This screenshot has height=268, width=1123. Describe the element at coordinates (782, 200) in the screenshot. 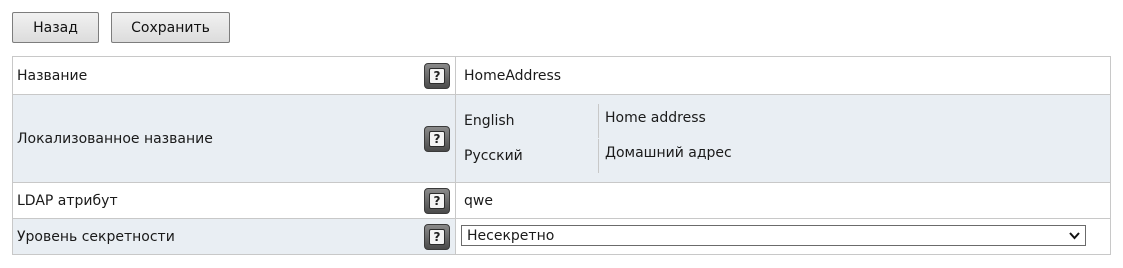

I see `ldap-value-cell: qwe` at that location.